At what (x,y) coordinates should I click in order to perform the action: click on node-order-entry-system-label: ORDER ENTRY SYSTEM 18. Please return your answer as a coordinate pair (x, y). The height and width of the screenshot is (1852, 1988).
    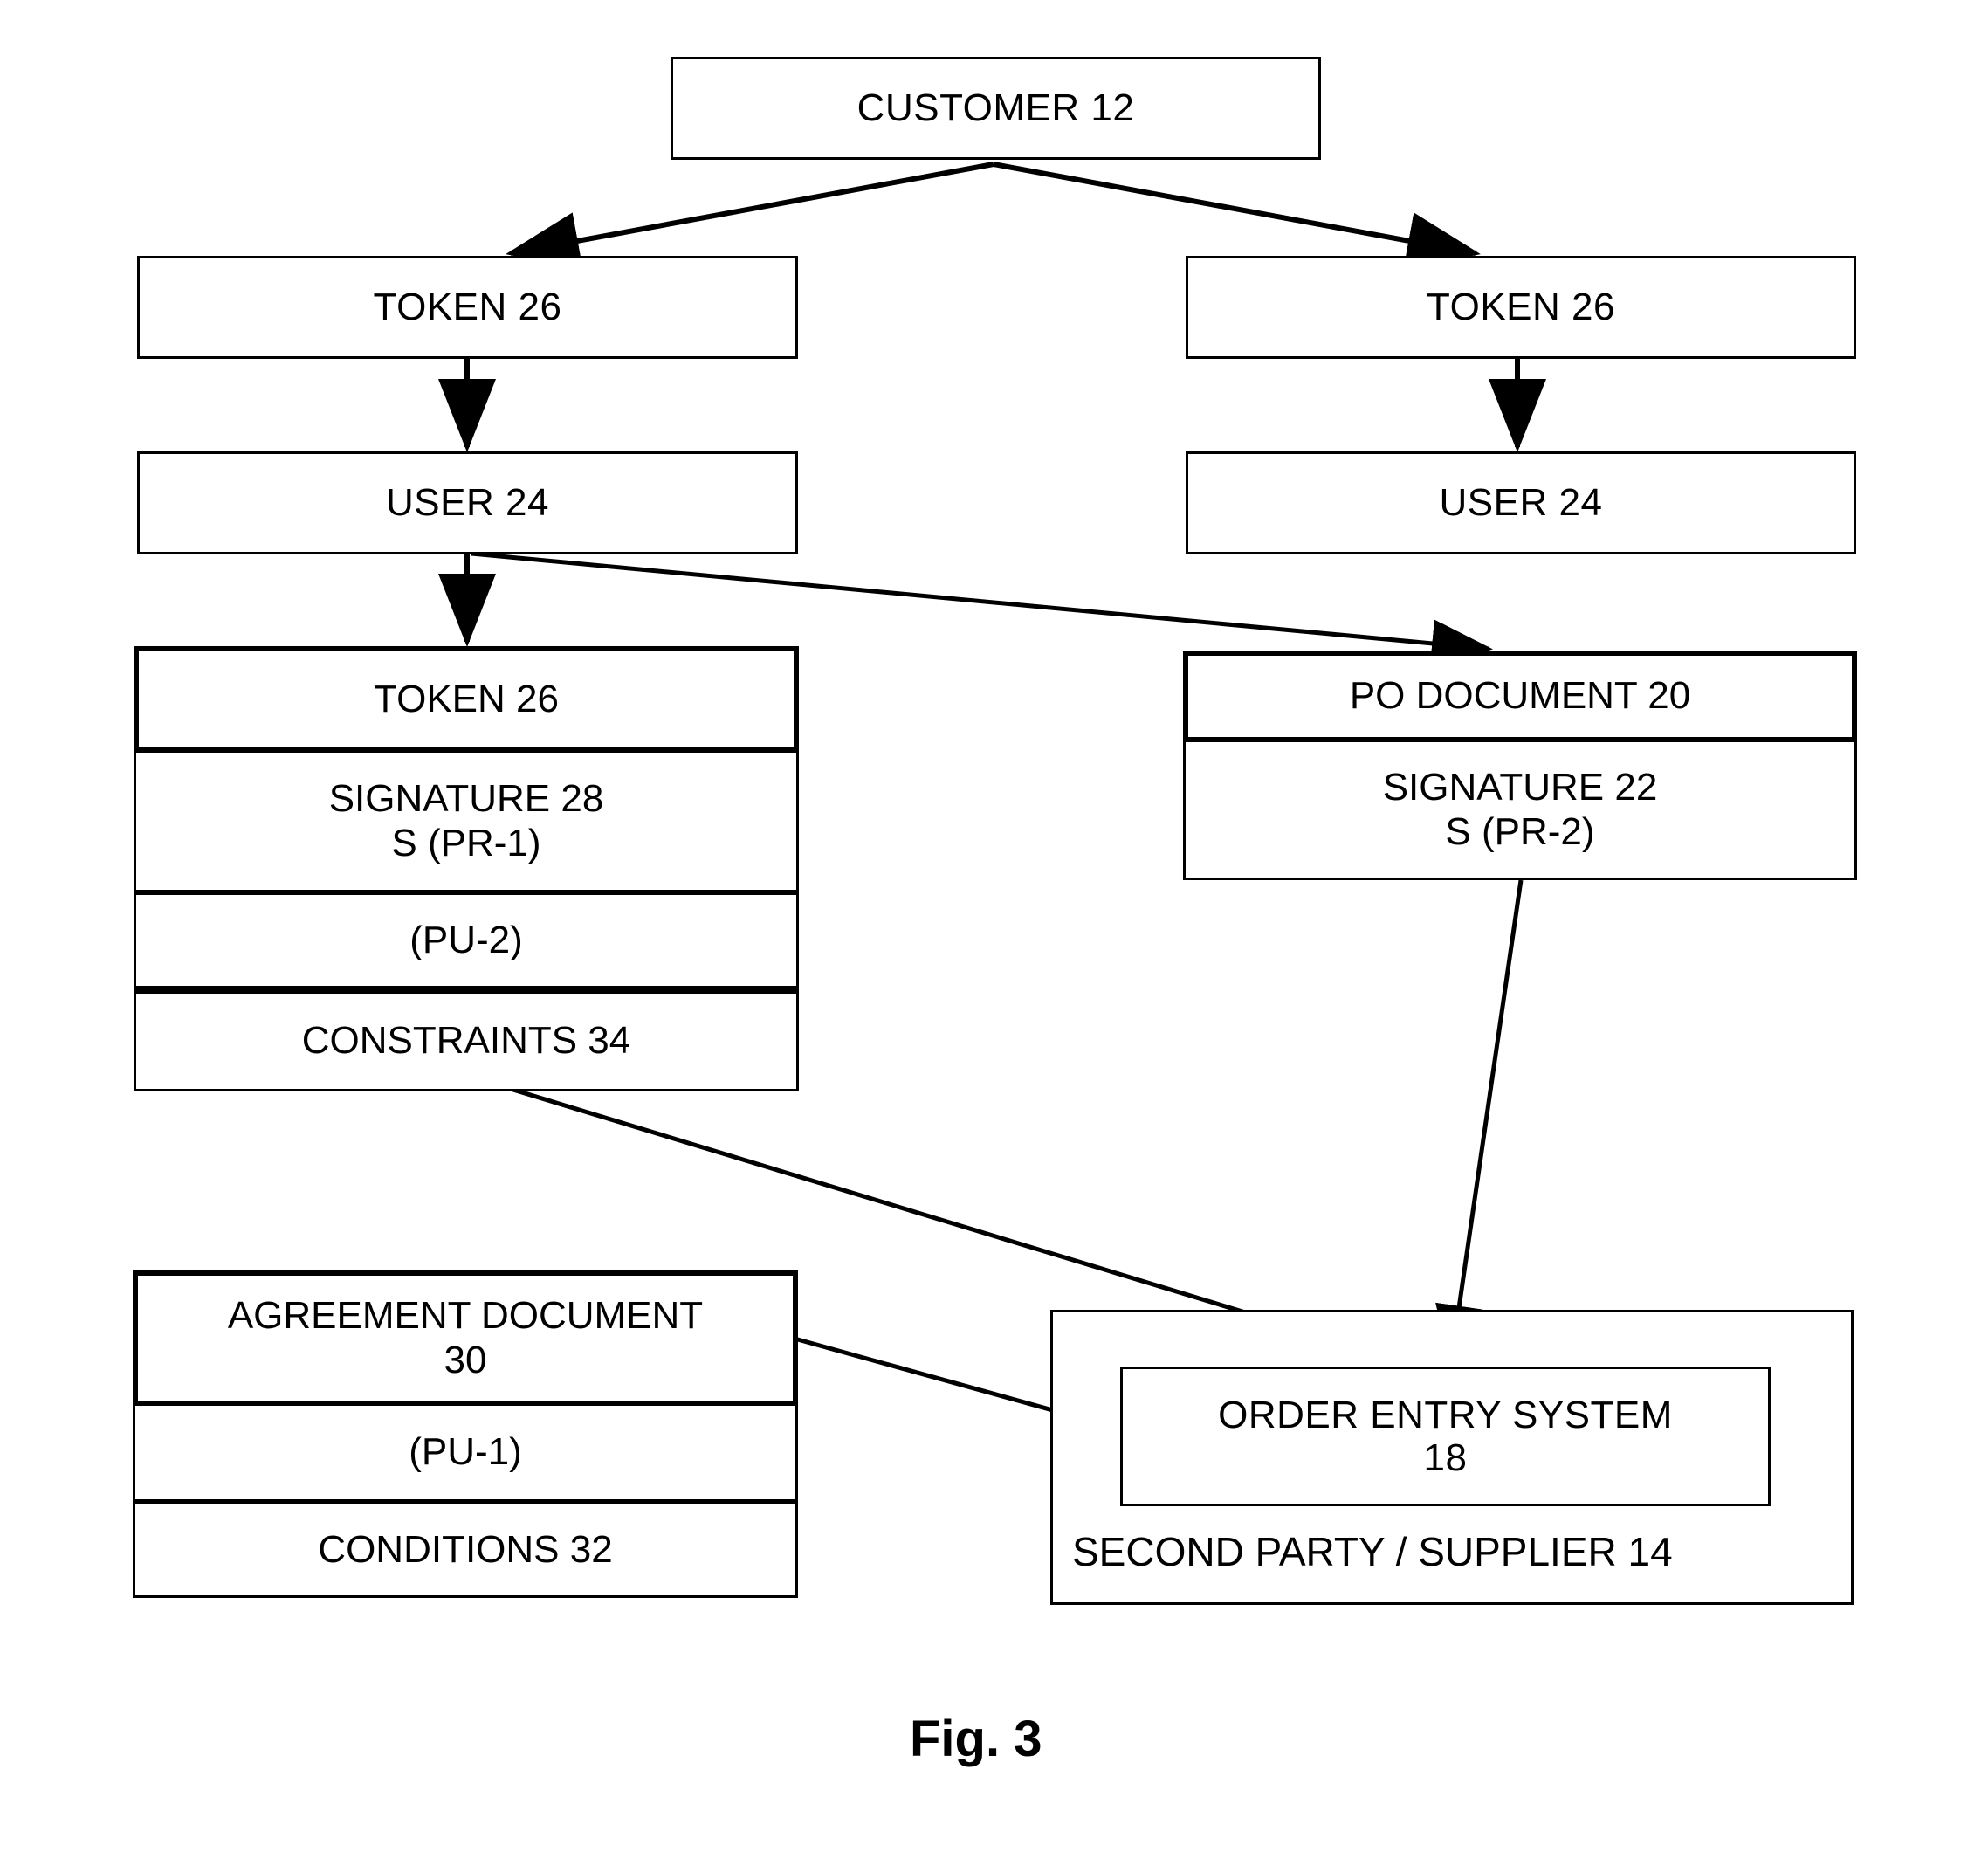
    Looking at the image, I should click on (1445, 1436).